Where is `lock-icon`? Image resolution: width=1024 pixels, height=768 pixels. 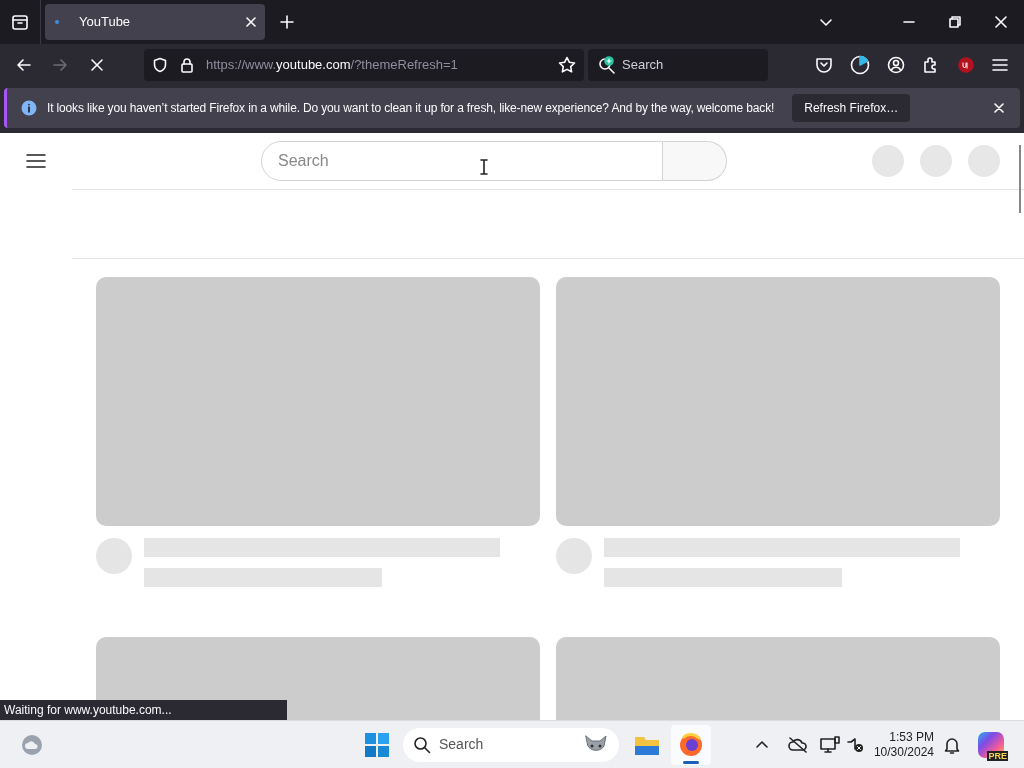
lock-icon is located at coordinates (187, 65).